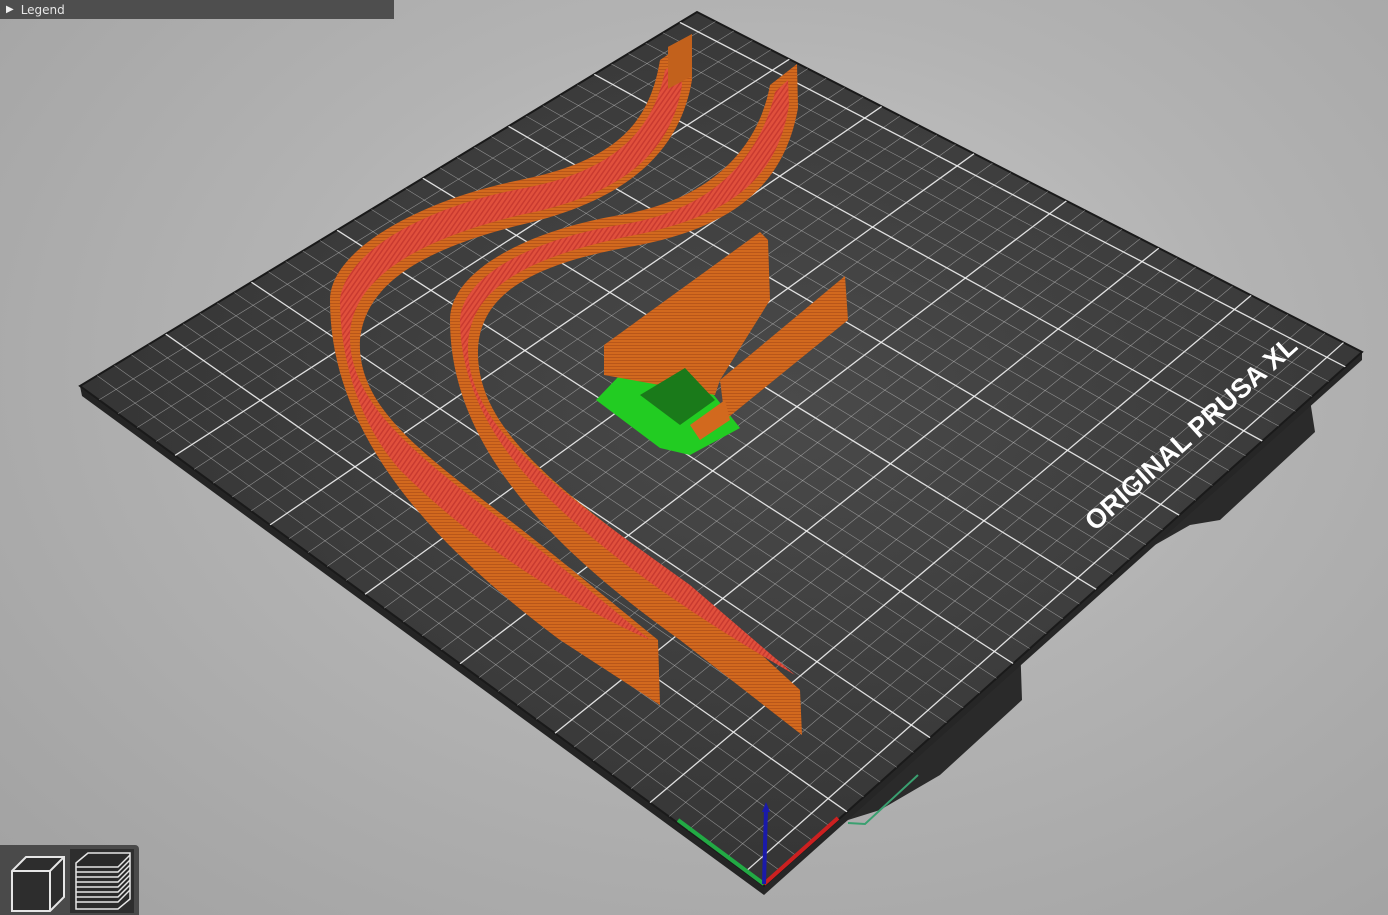 Image resolution: width=1388 pixels, height=915 pixels. I want to click on legend-toggle: ▶ Legend, so click(197, 9).